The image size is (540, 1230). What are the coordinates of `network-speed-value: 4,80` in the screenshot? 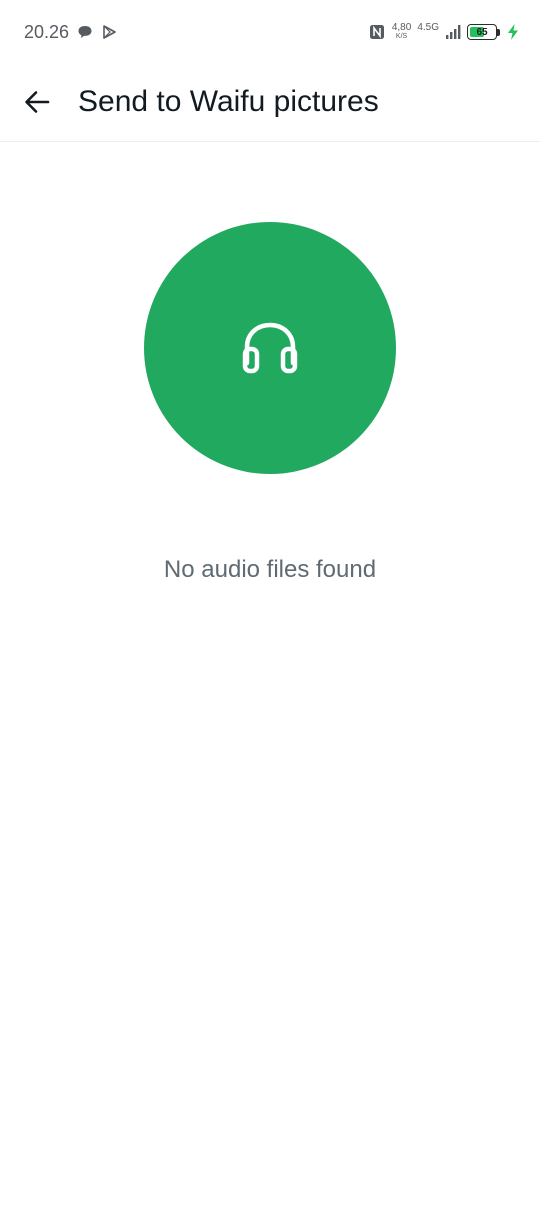 It's located at (401, 27).